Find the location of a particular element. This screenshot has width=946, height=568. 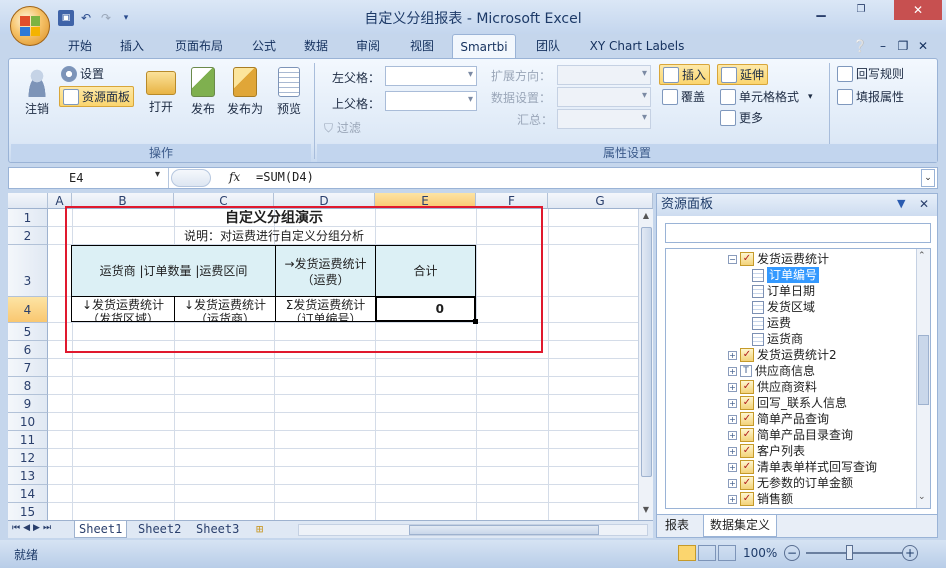

tree-item: + ✓ 发货运费统计2 is located at coordinates (782, 355).